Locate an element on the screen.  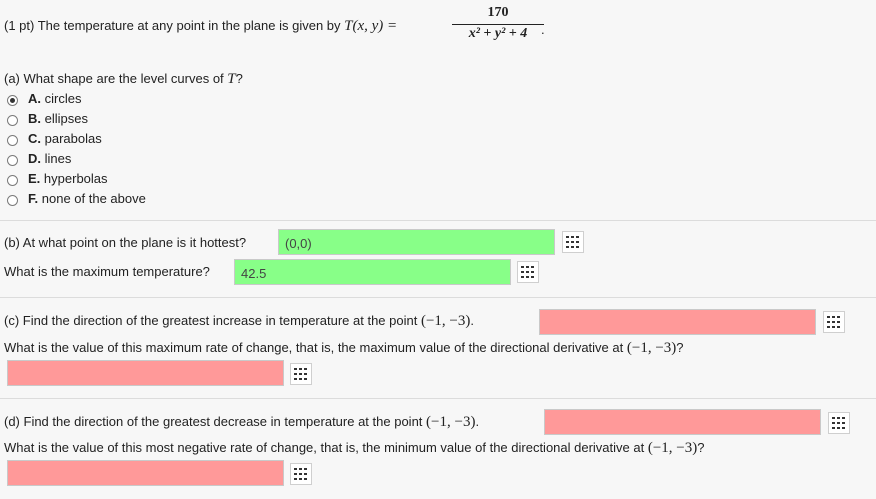
part-c-q1-period: . is located at coordinates (472, 320).